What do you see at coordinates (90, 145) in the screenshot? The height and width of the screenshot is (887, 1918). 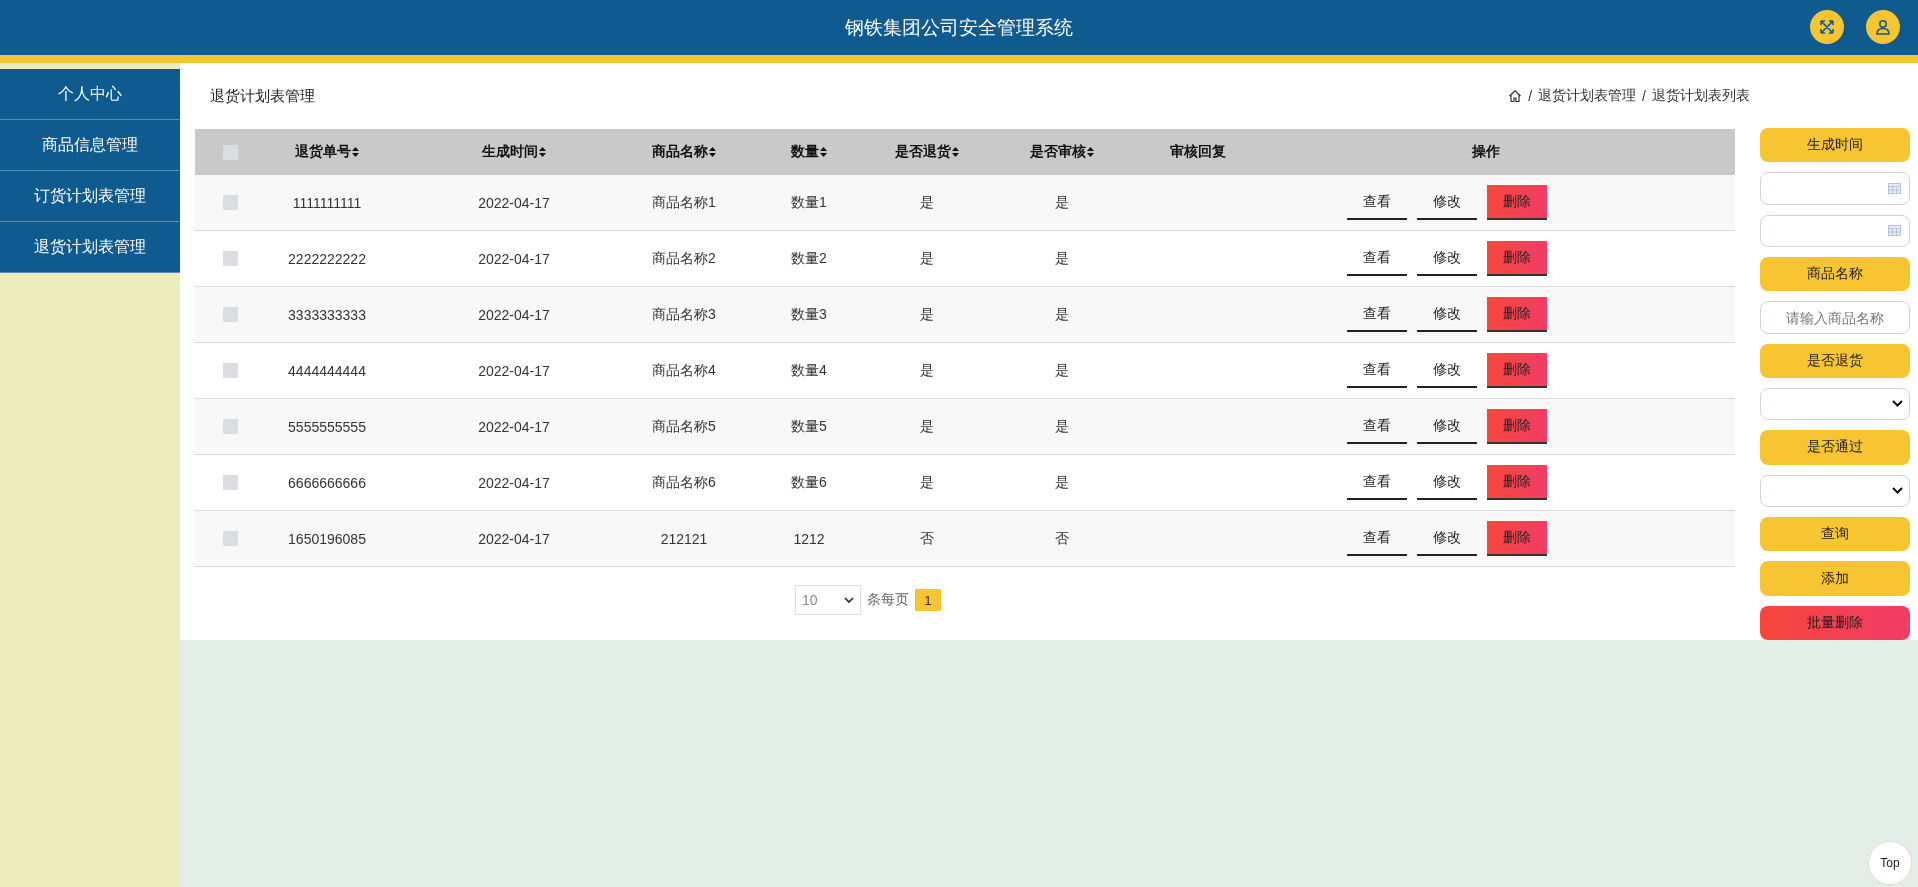 I see `sidebar-item: 商品信息管理` at bounding box center [90, 145].